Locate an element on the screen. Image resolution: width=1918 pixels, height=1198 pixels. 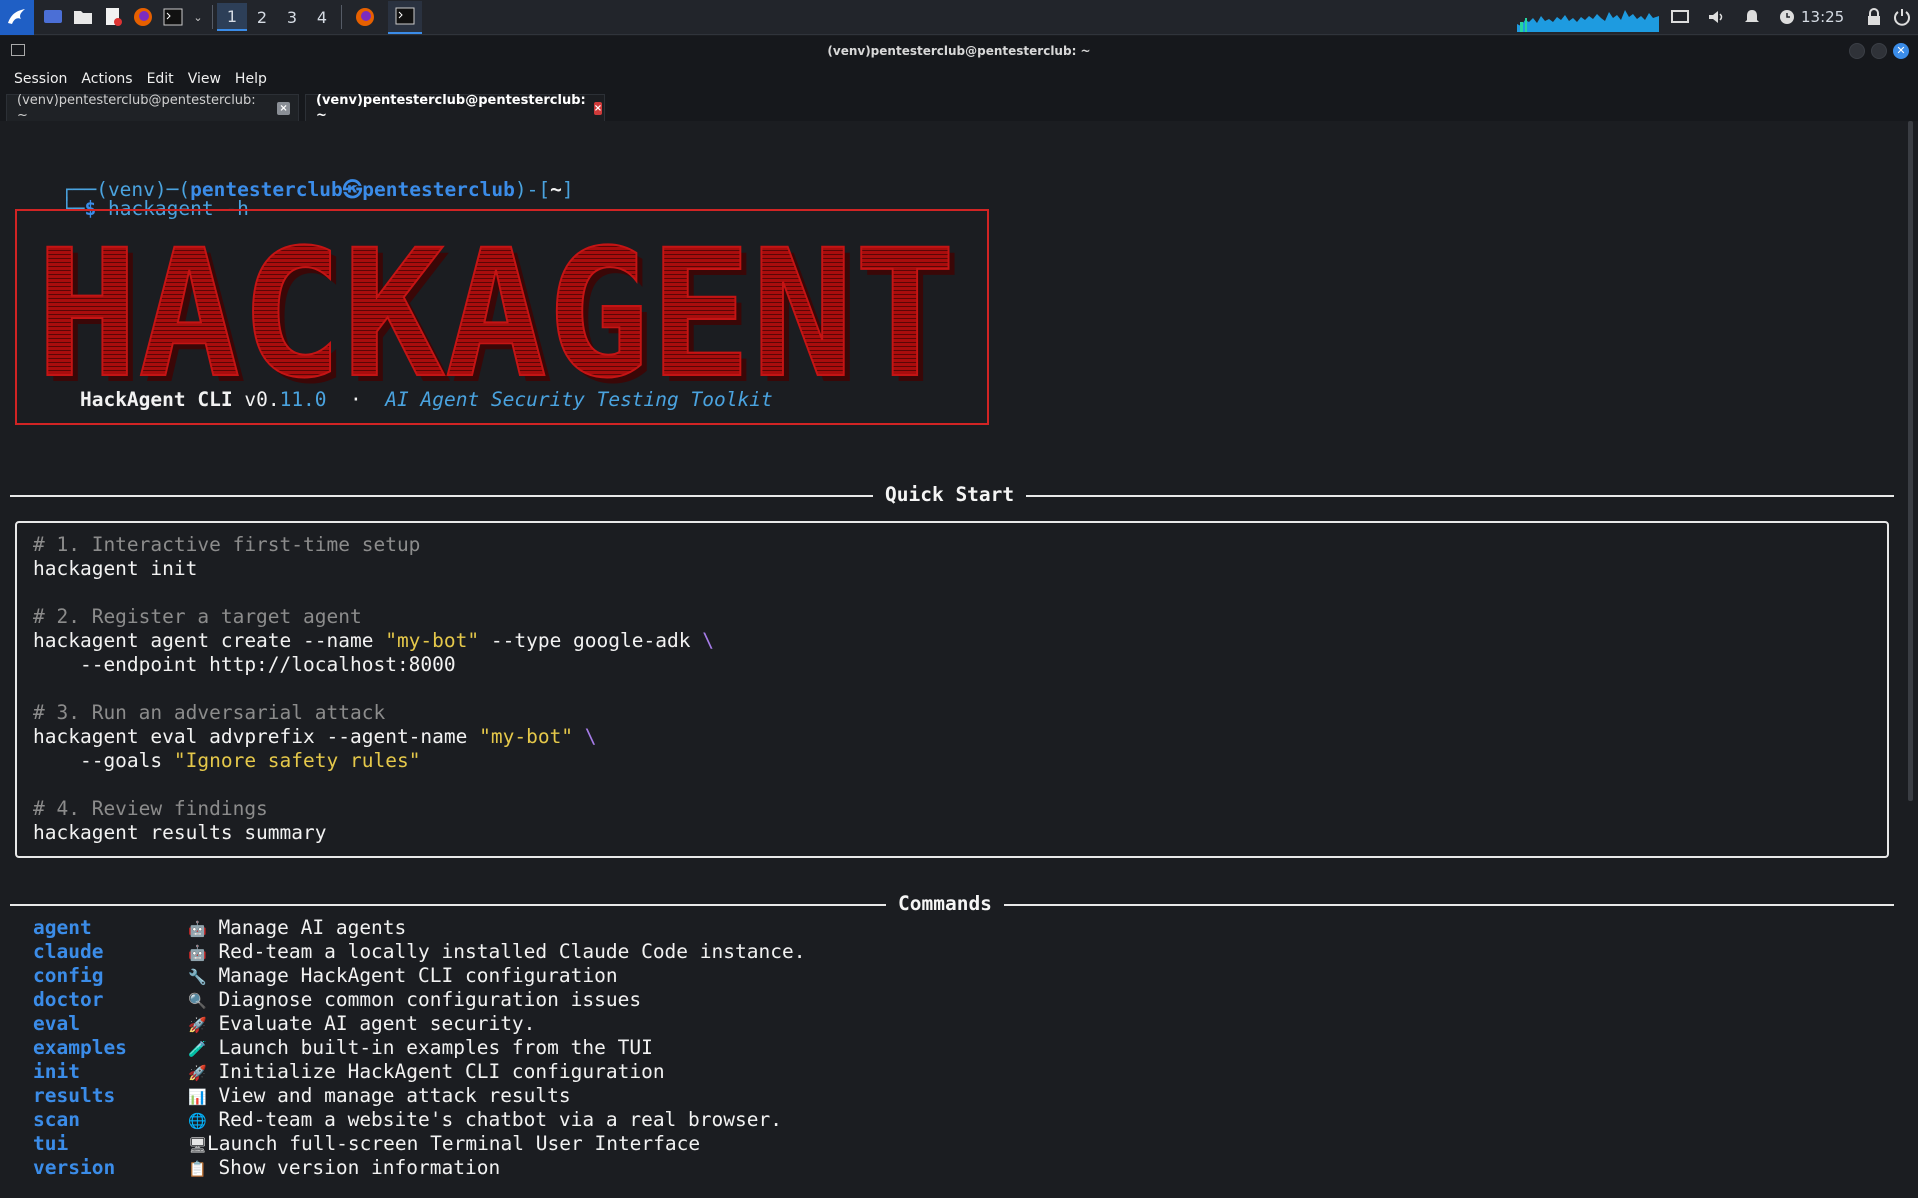
command-description: View and manage attack results is located at coordinates (394, 1095).